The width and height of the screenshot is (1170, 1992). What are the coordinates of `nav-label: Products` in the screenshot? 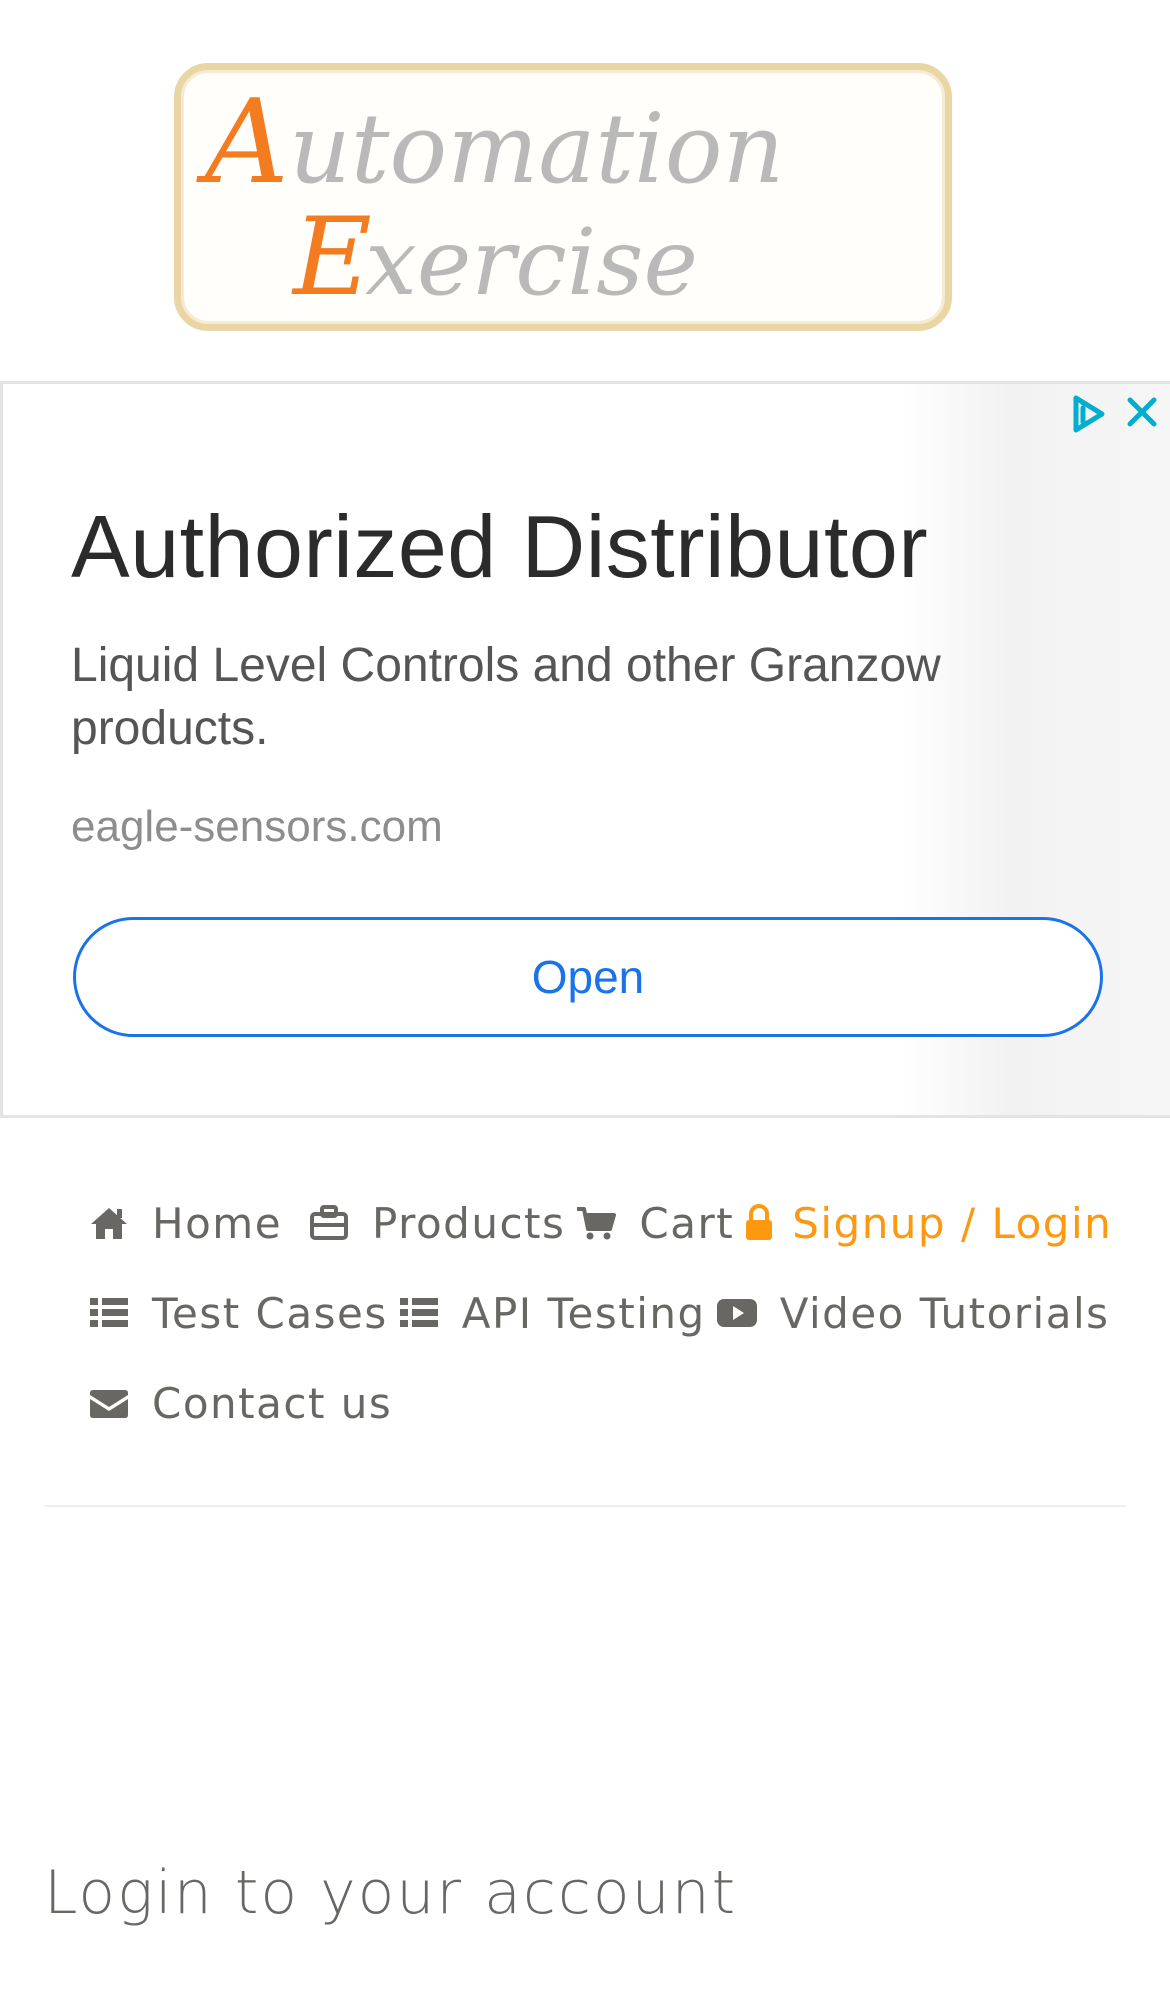 It's located at (469, 1223).